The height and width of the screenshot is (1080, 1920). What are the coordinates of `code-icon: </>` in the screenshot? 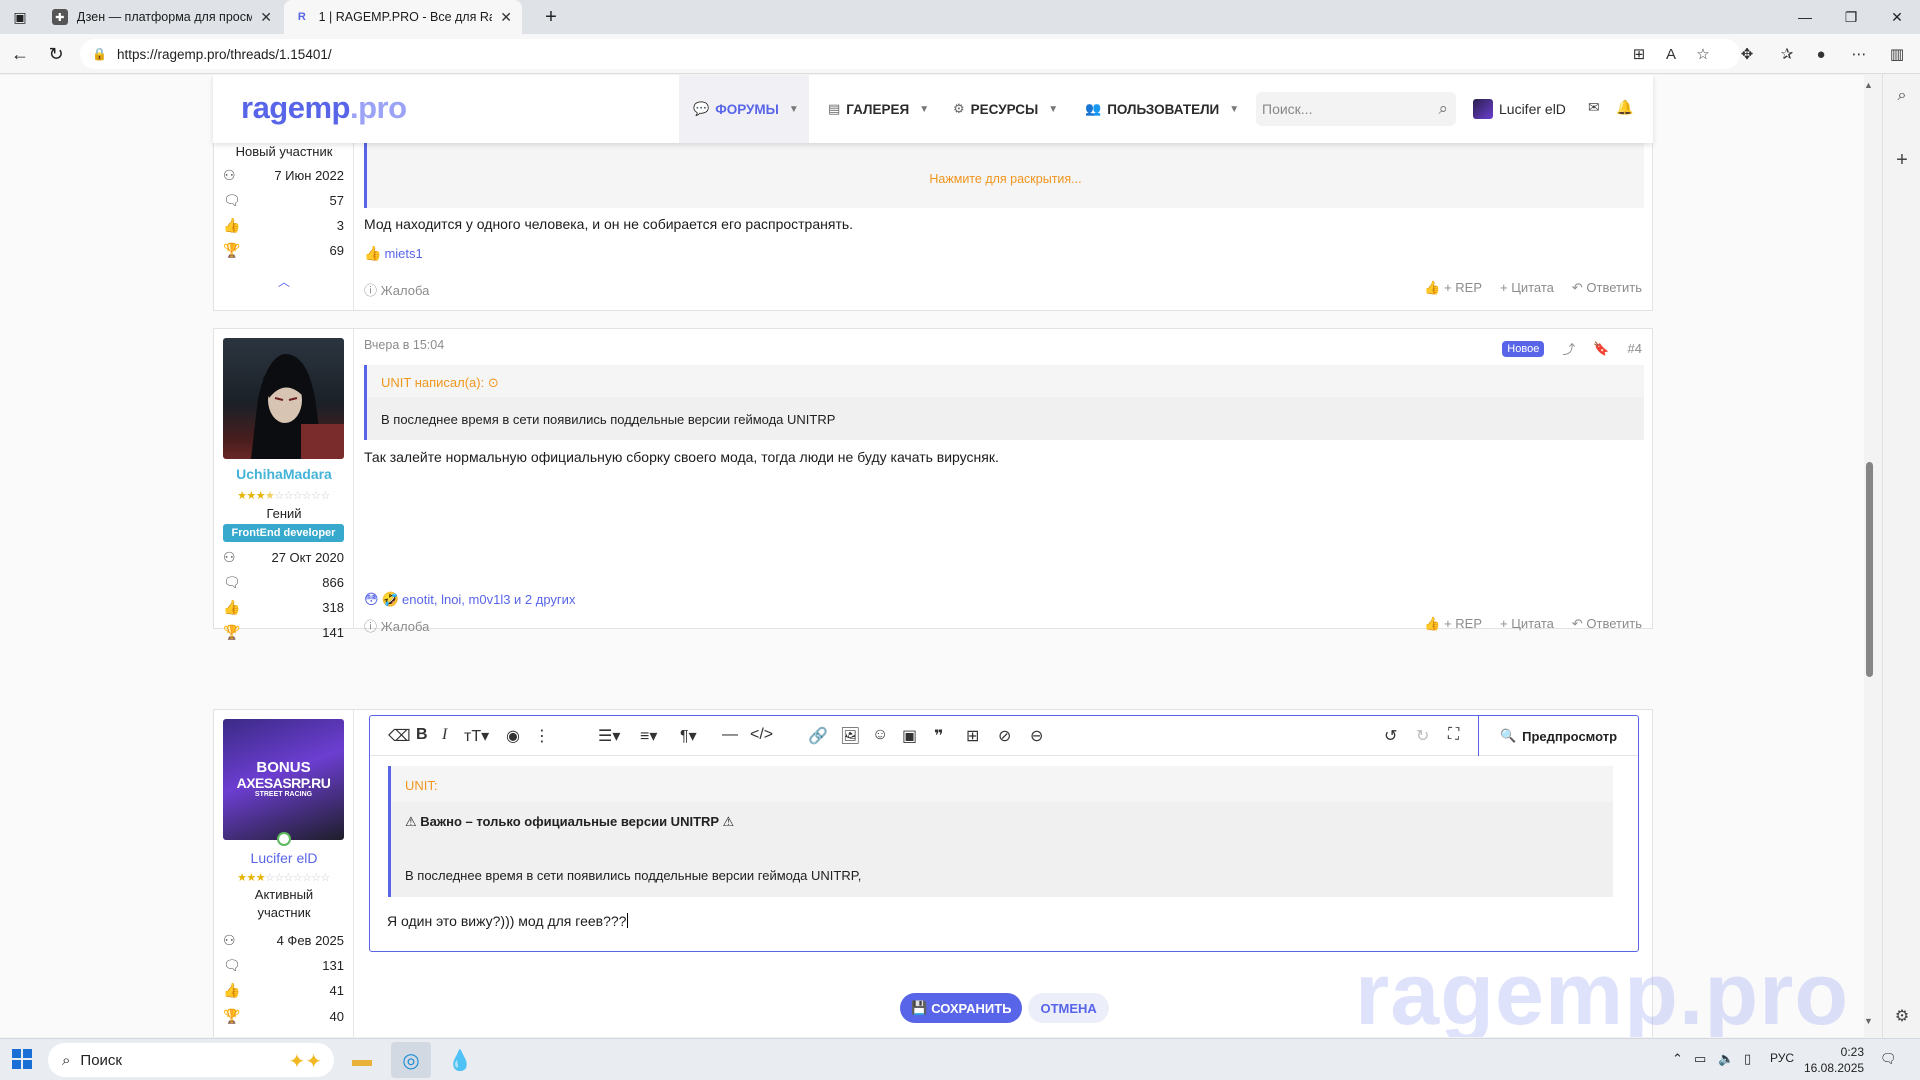 It's located at (761, 735).